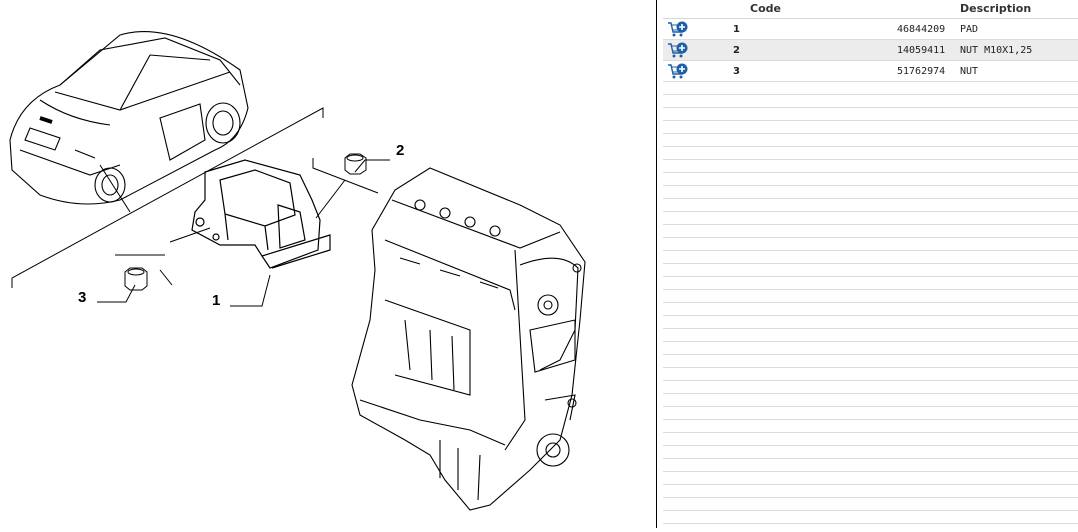 This screenshot has height=532, width=1078. What do you see at coordinates (921, 29) in the screenshot?
I see `row-code: 46844209` at bounding box center [921, 29].